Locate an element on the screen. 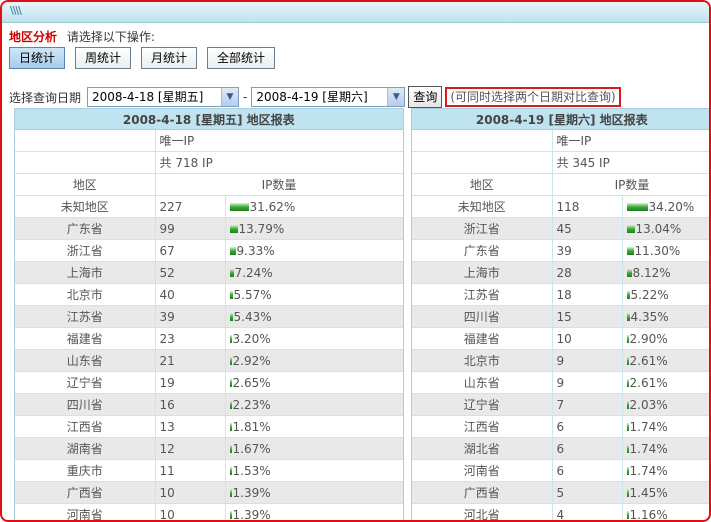  column-header-region: 地区 is located at coordinates (85, 184).